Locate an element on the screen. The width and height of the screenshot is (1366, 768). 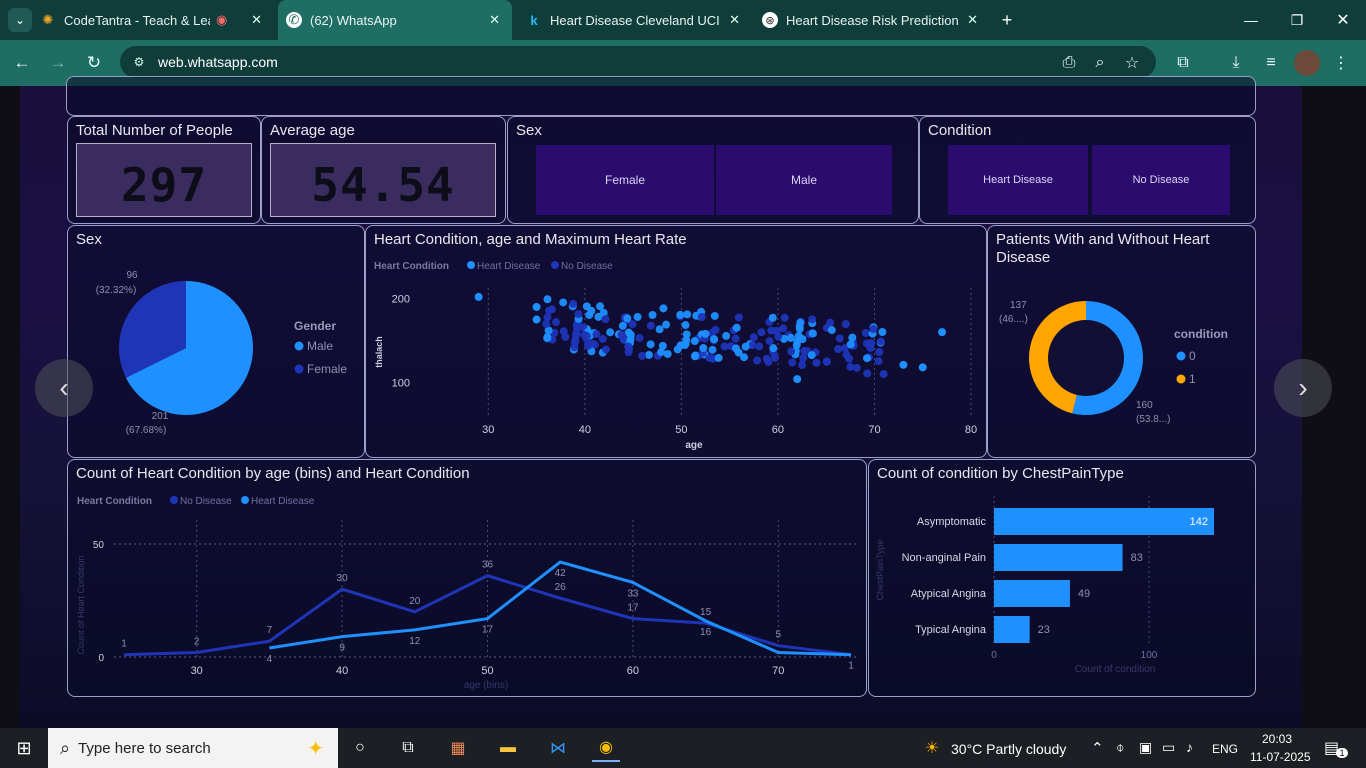
profile-avatar is located at coordinates (1307, 63).